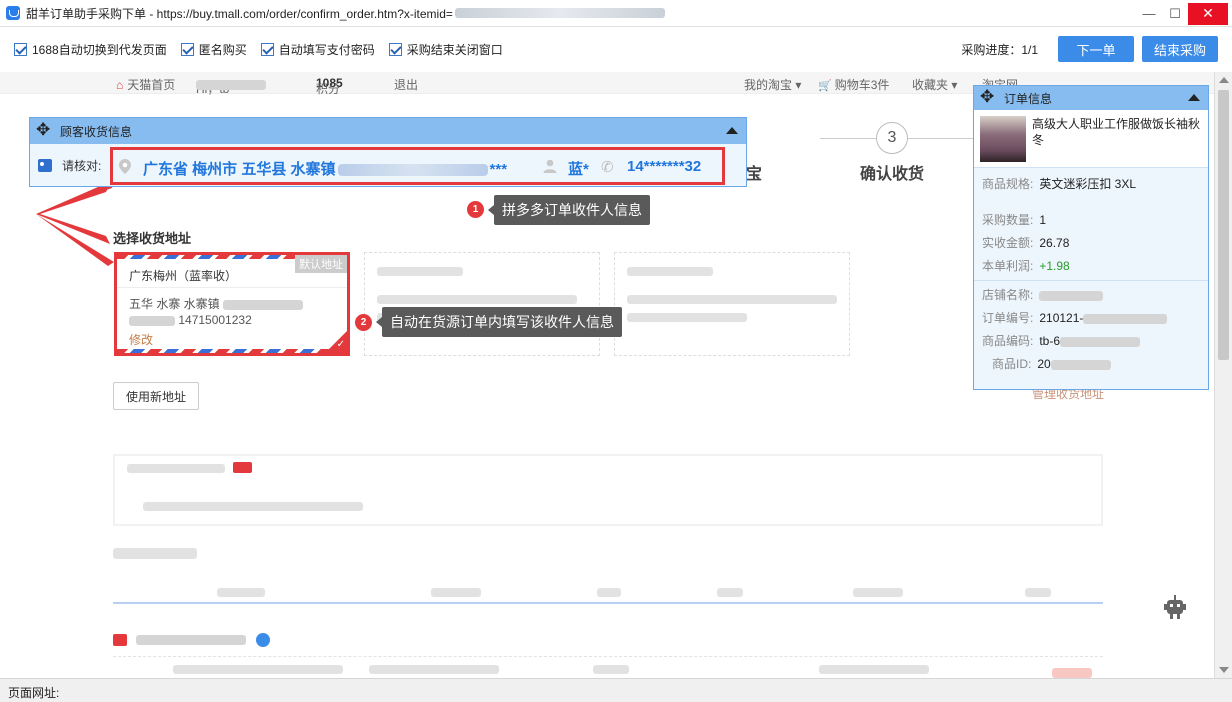  I want to click on username-redacted, so click(231, 85).